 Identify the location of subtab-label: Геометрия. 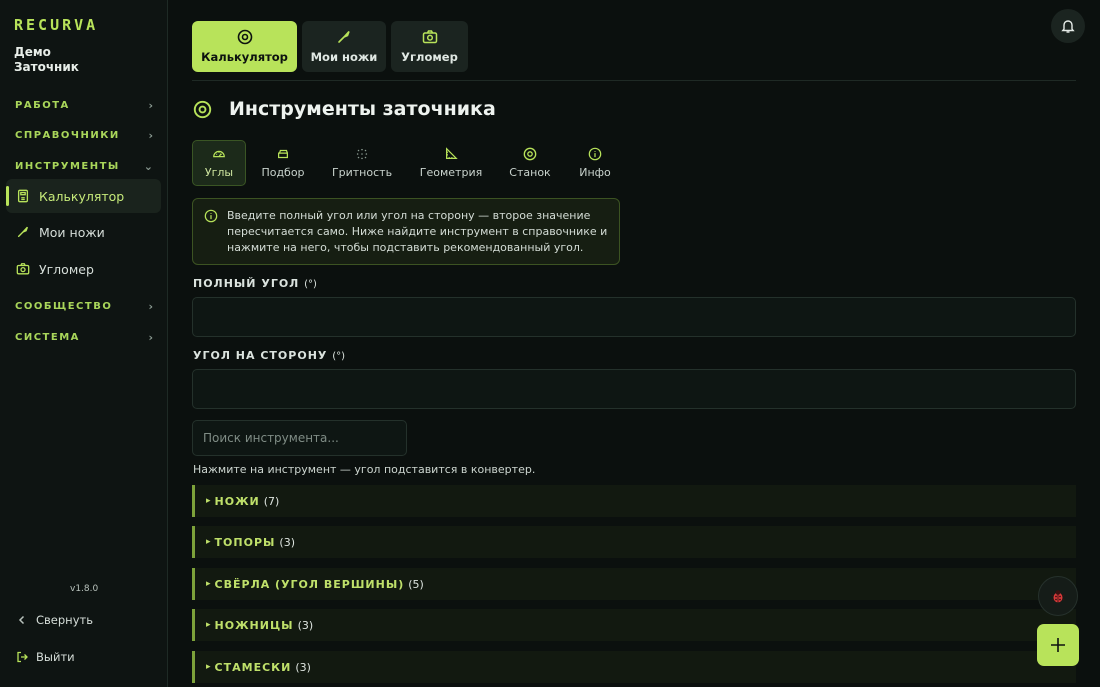
(451, 172).